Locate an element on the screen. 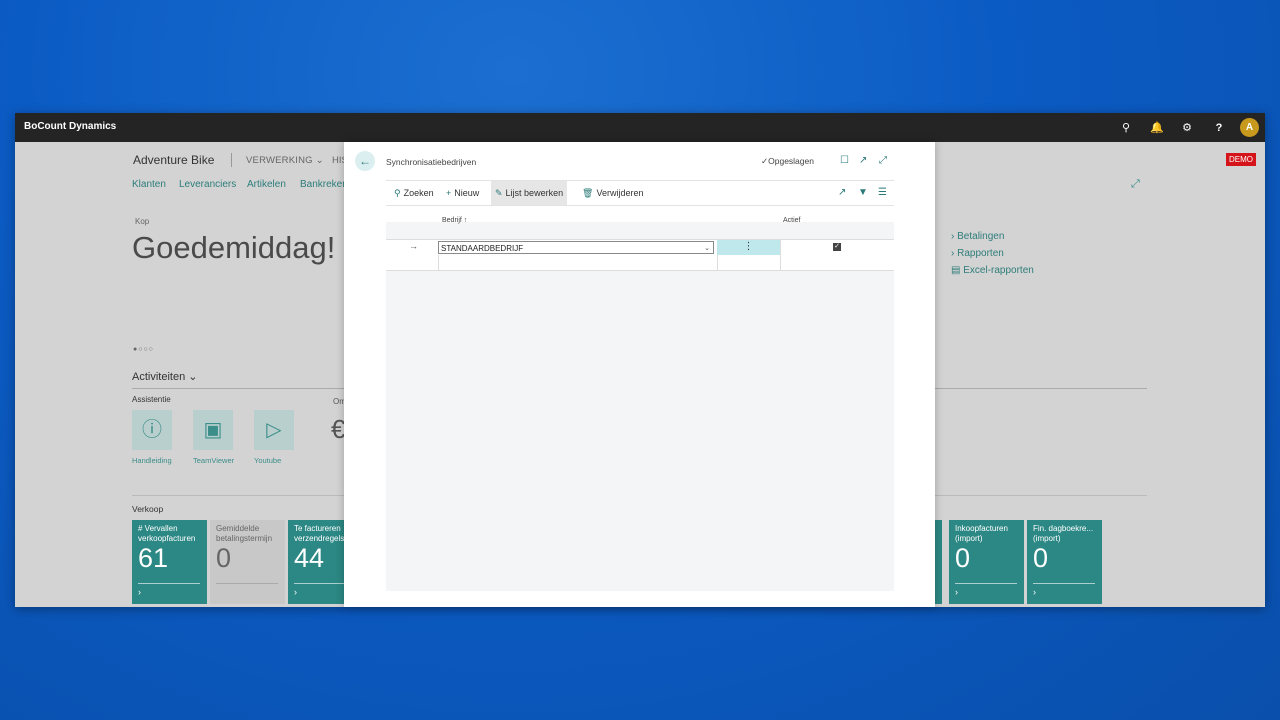 Image resolution: width=1280 pixels, height=720 pixels. link-excel-rapporten: ▤ Excel-rapporten is located at coordinates (992, 270).